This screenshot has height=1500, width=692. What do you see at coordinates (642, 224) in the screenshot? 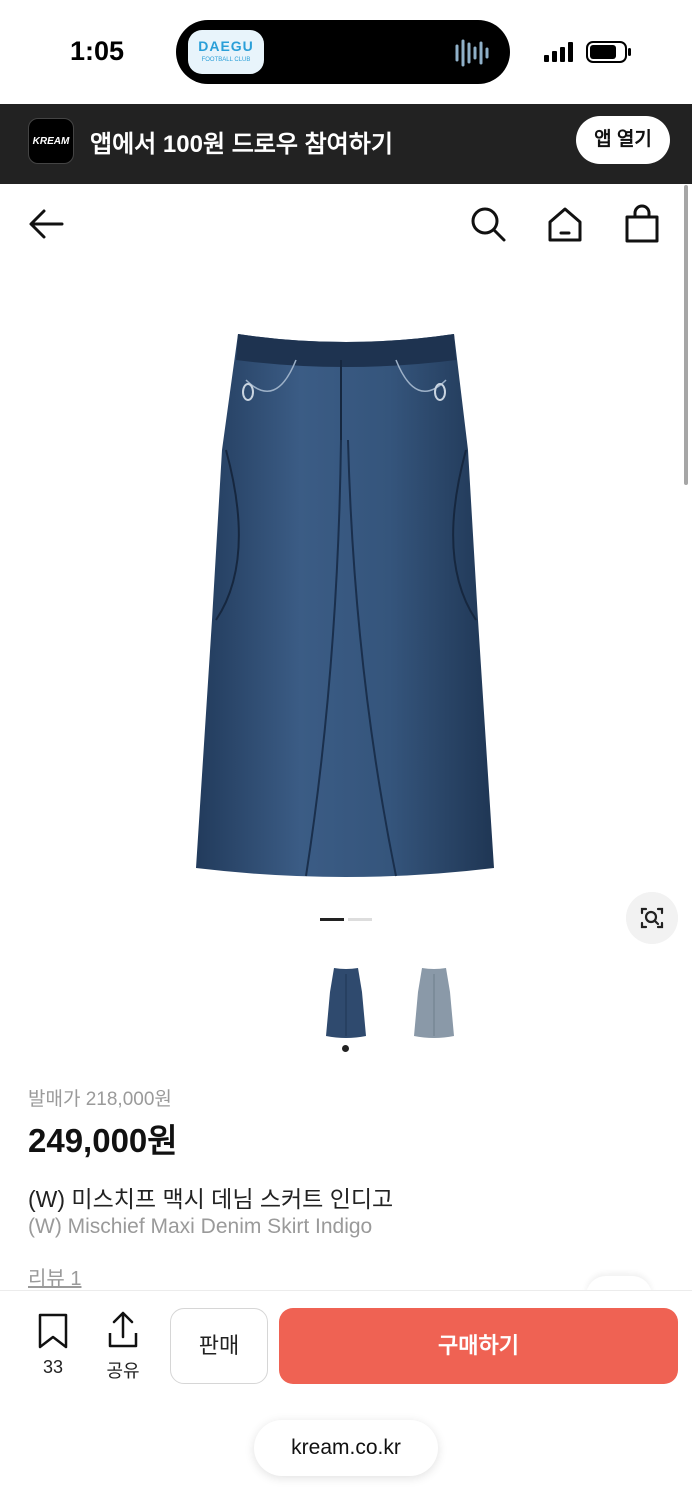
I see `shopping-bag-icon` at bounding box center [642, 224].